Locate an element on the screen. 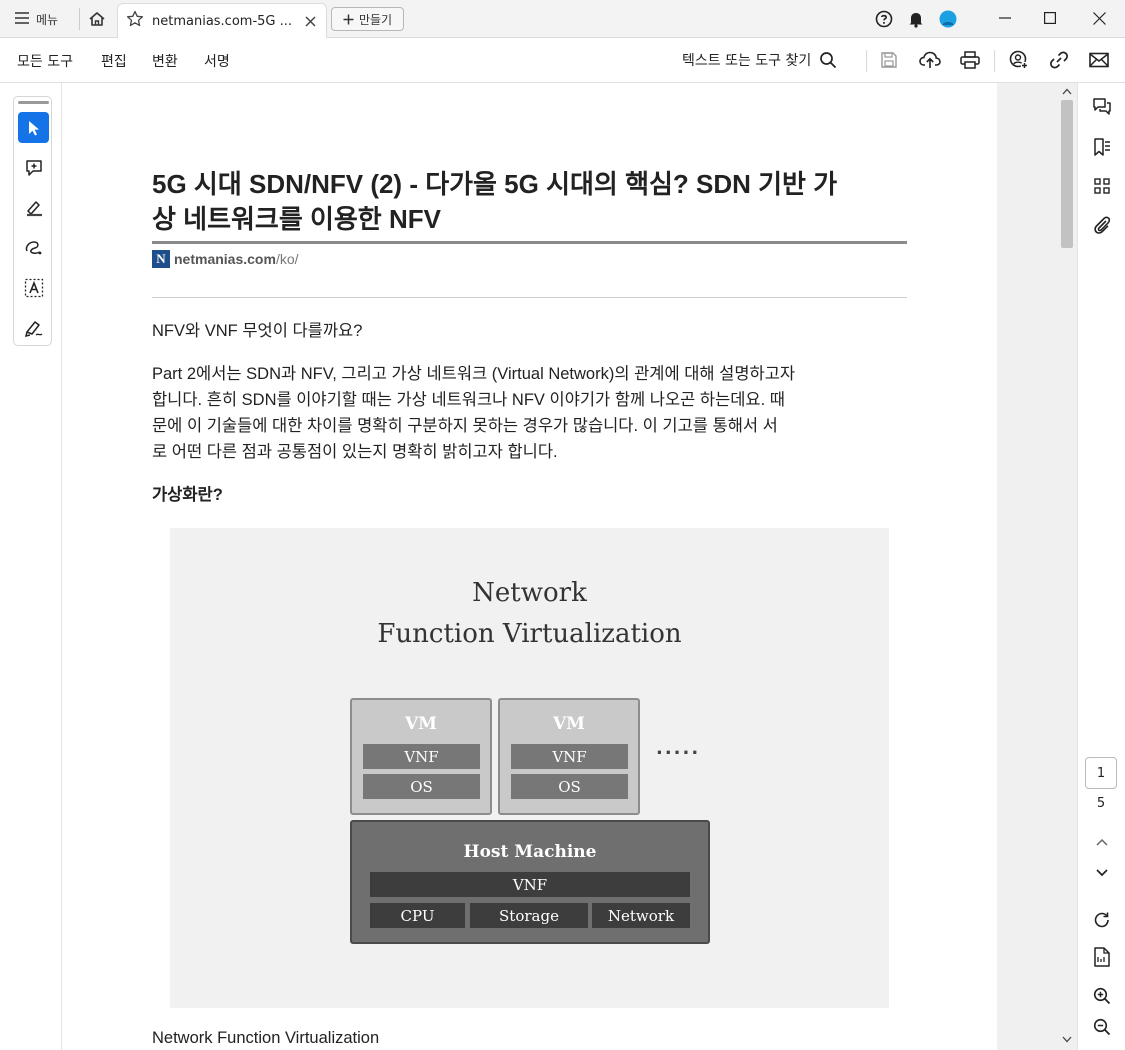 This screenshot has width=1125, height=1050. paperclip-icon is located at coordinates (1102, 225).